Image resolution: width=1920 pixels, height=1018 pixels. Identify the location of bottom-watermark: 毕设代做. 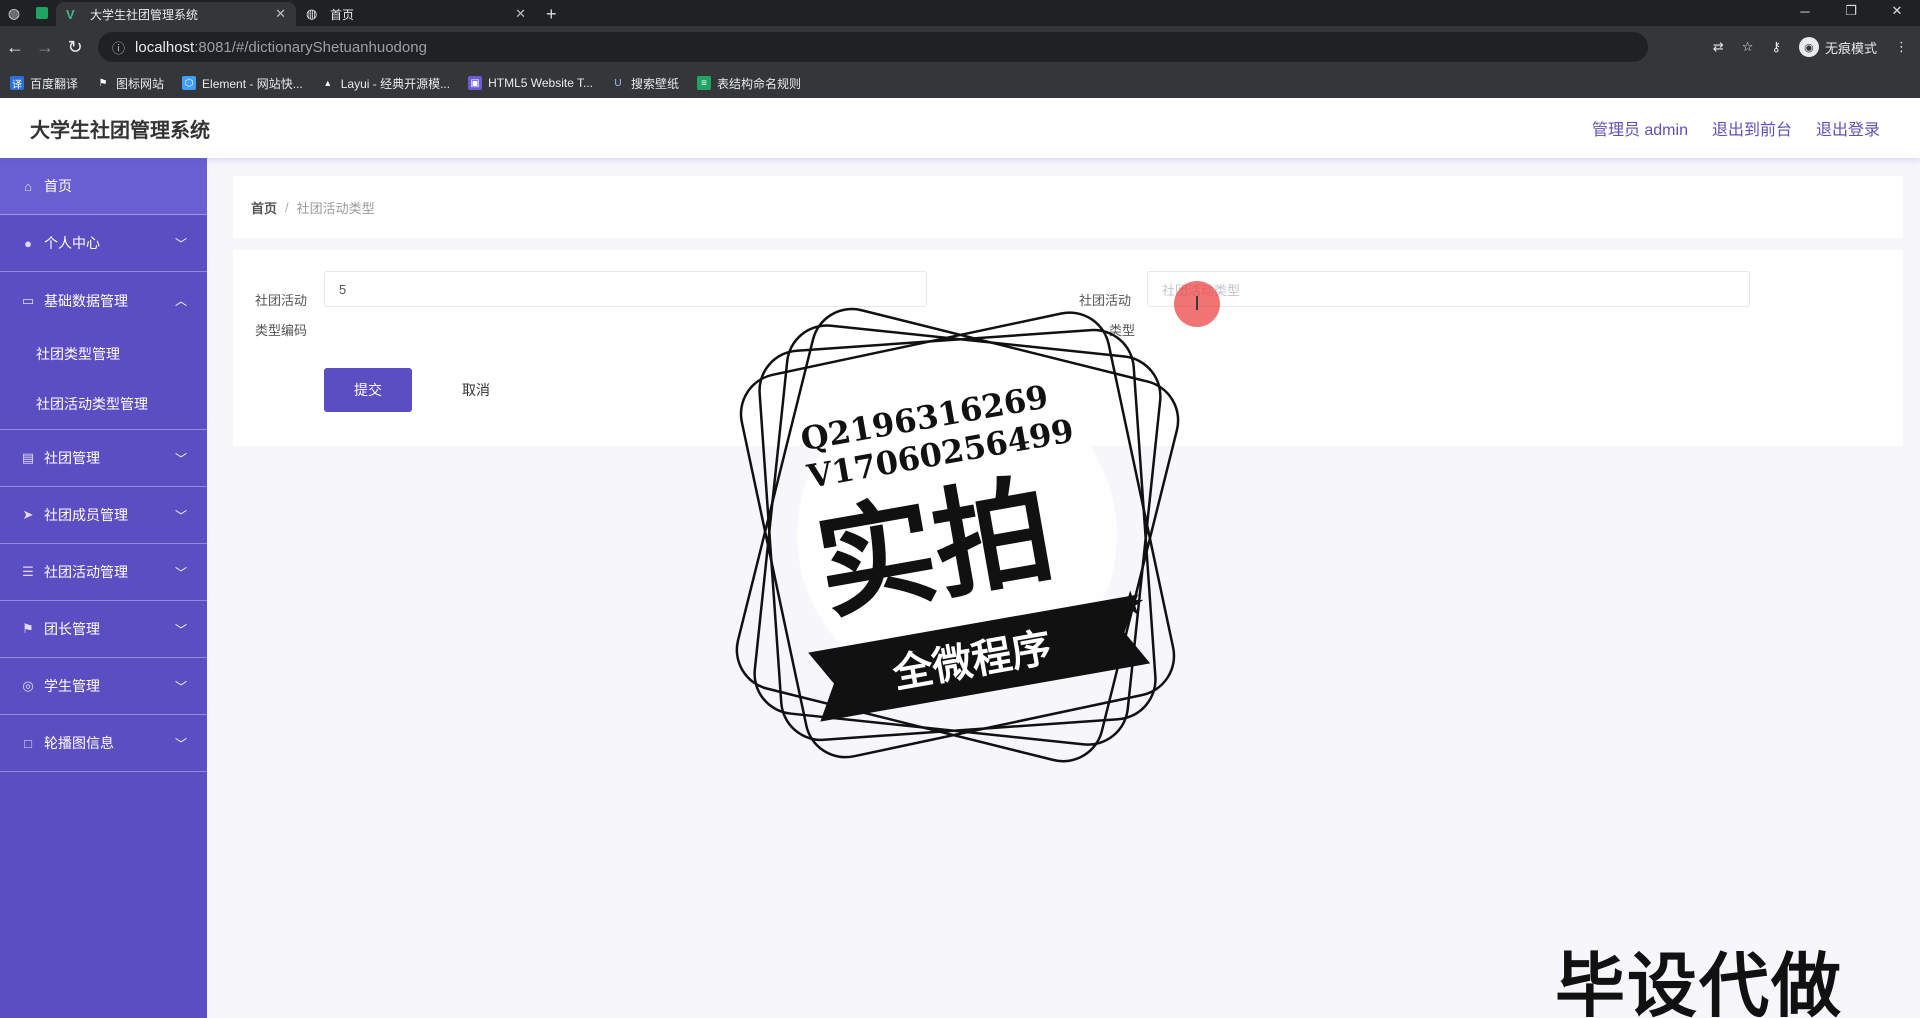
(1699, 981).